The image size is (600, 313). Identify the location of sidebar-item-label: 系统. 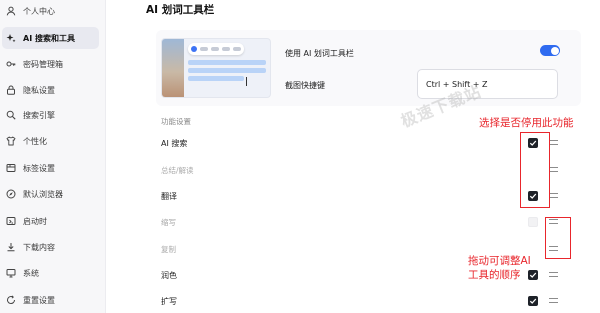
(31, 273).